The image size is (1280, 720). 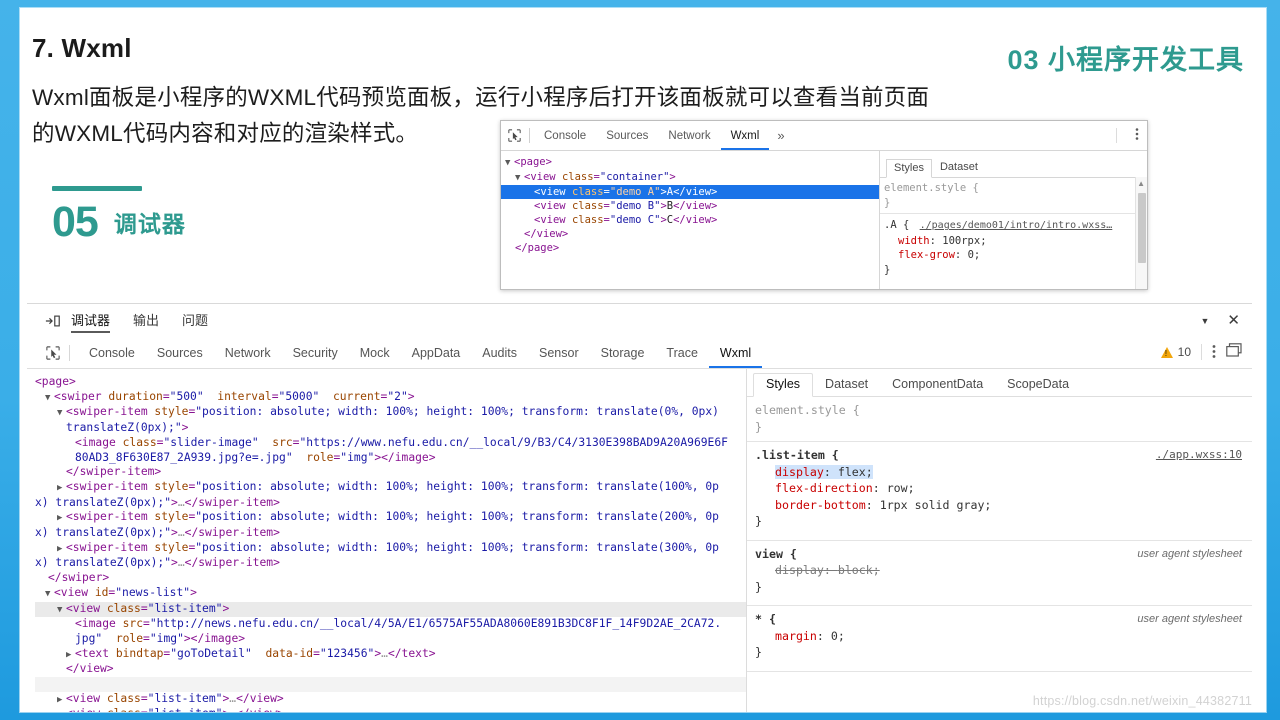 I want to click on tree-row-cont: translateZ(0px);">, so click(x=390, y=428).